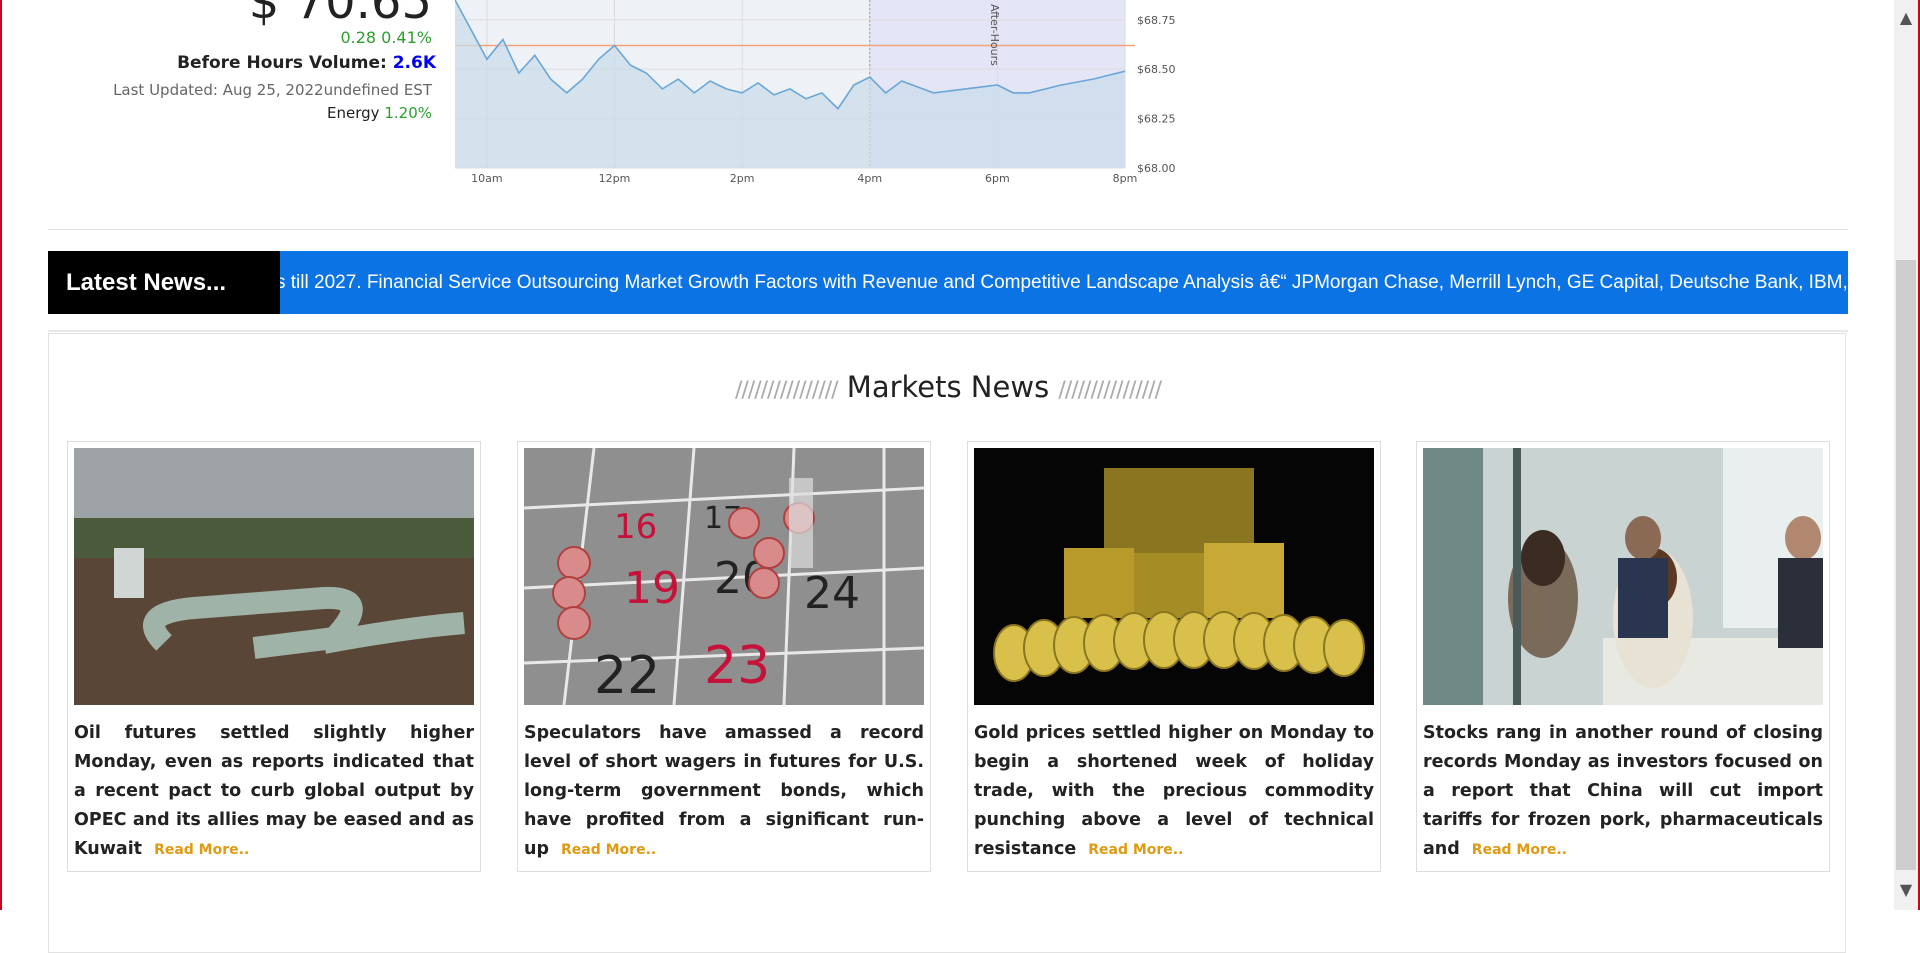 The image size is (1920, 953). What do you see at coordinates (1156, 119) in the screenshot?
I see `y-tick-label: $68.25` at bounding box center [1156, 119].